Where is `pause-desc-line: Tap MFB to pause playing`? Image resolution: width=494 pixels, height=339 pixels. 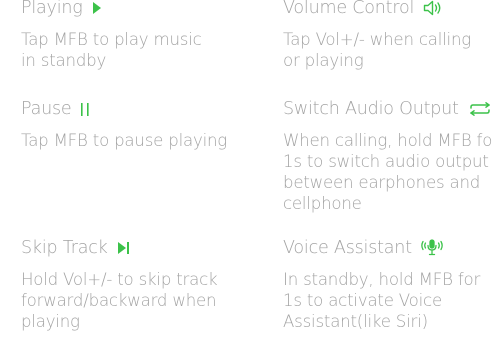
pause-desc-line: Tap MFB to pause playing is located at coordinates (124, 140).